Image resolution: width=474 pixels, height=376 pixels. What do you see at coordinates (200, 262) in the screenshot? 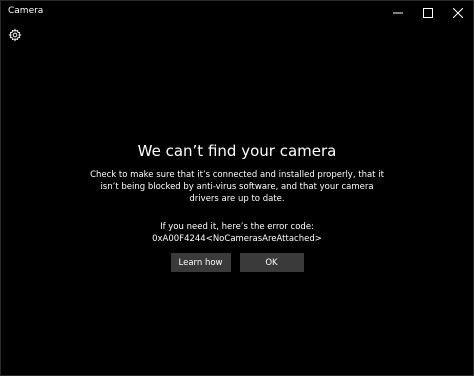
I see `learn-how-button: Learn how` at bounding box center [200, 262].